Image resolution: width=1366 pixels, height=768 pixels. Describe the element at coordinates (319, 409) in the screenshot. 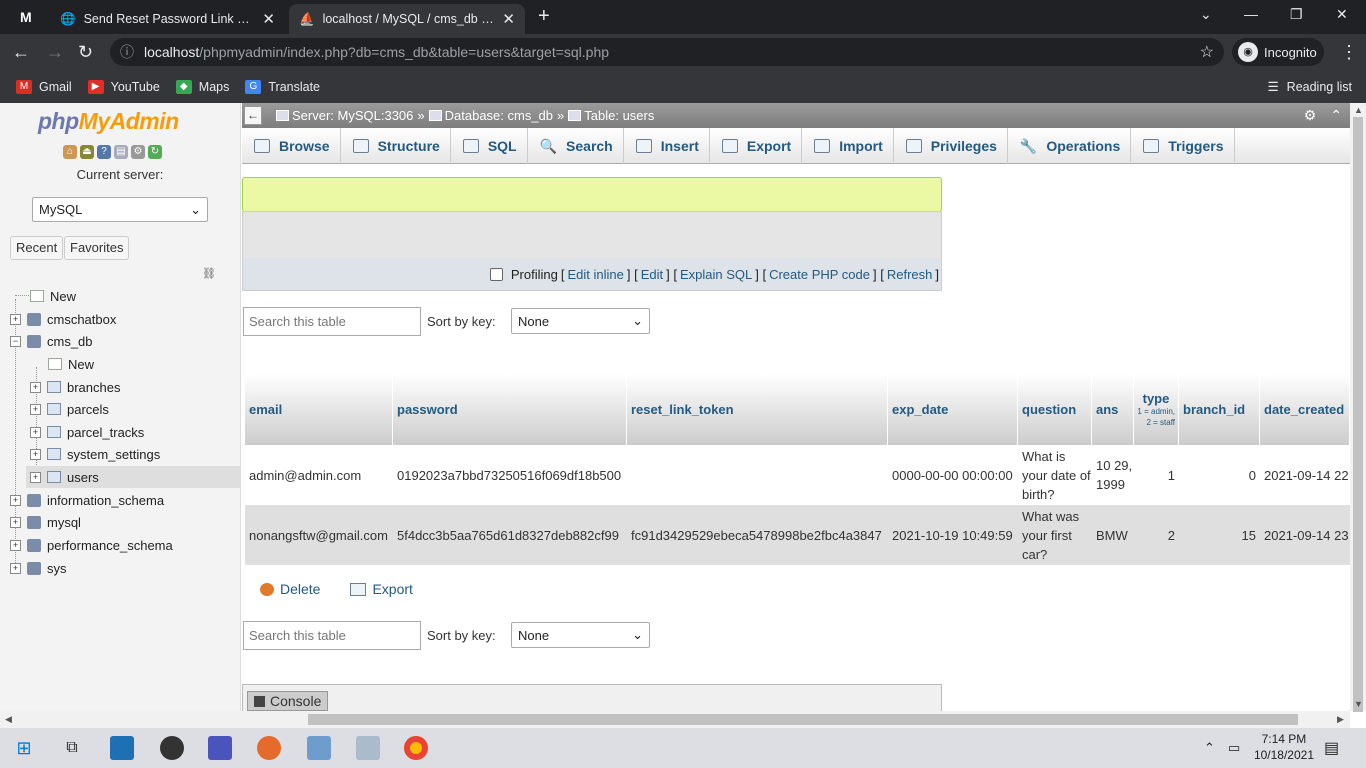

I see `column-header-email: email` at that location.